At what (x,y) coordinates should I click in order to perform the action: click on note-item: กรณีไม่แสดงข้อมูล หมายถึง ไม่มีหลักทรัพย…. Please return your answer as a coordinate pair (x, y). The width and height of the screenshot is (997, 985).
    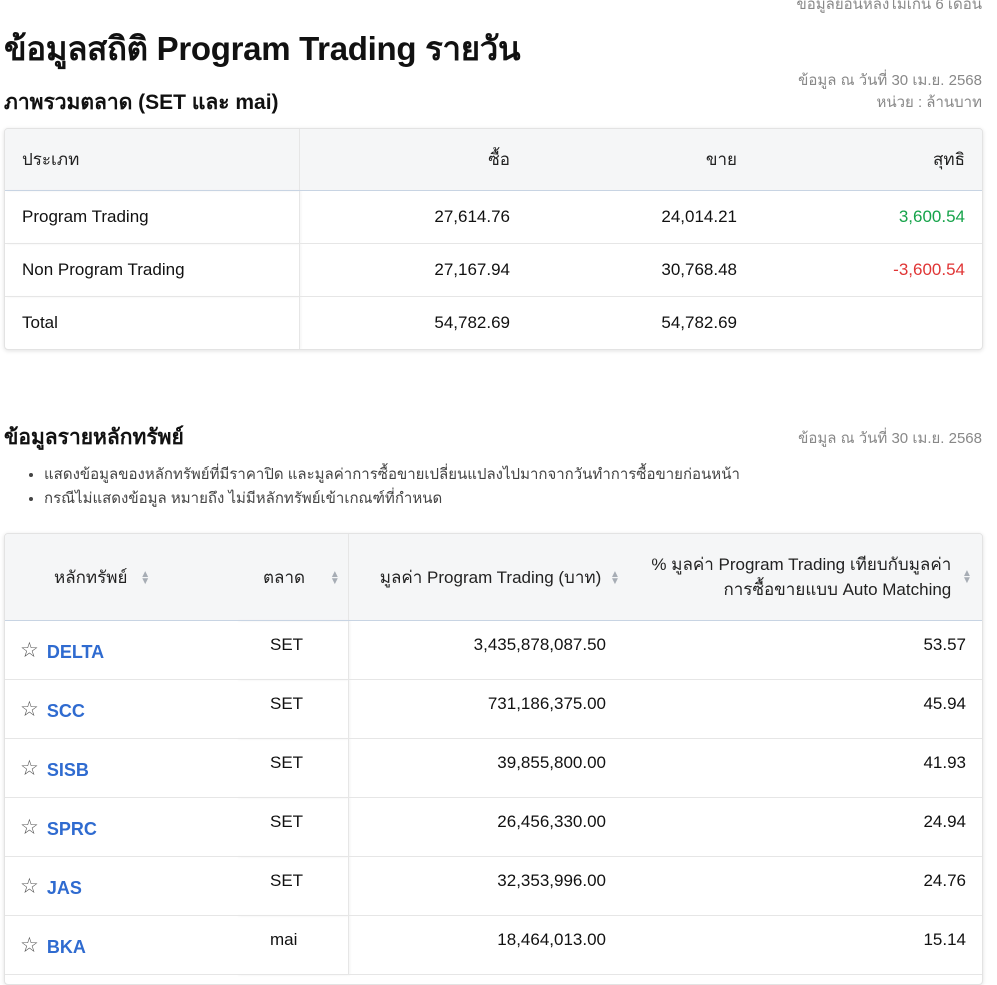
    Looking at the image, I should click on (392, 499).